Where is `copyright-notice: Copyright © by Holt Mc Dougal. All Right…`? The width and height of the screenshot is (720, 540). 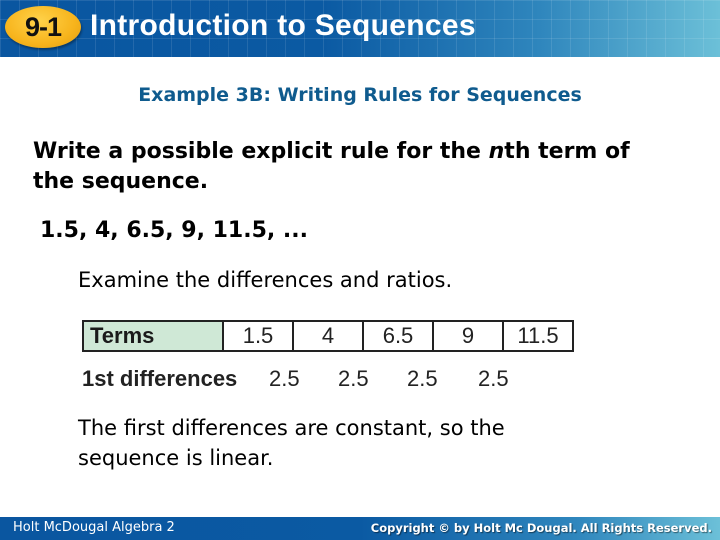 copyright-notice: Copyright © by Holt Mc Dougal. All Right… is located at coordinates (541, 528).